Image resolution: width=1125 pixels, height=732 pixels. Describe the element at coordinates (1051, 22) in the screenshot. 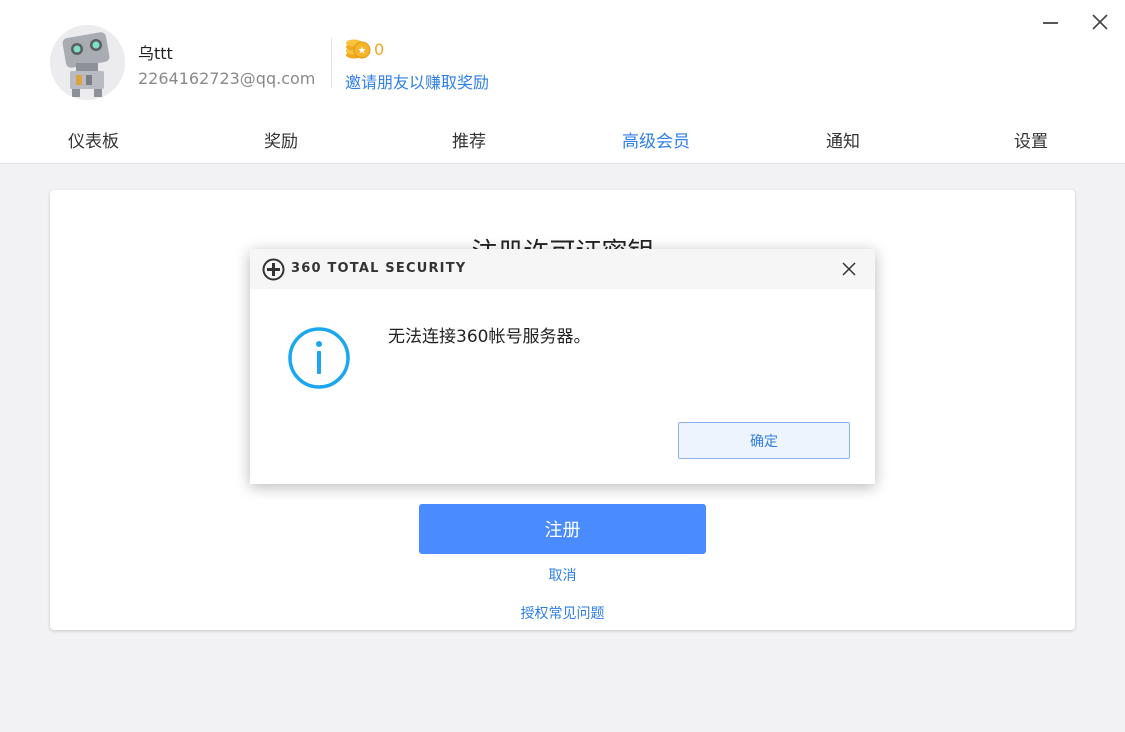

I see `minimize-icon` at that location.